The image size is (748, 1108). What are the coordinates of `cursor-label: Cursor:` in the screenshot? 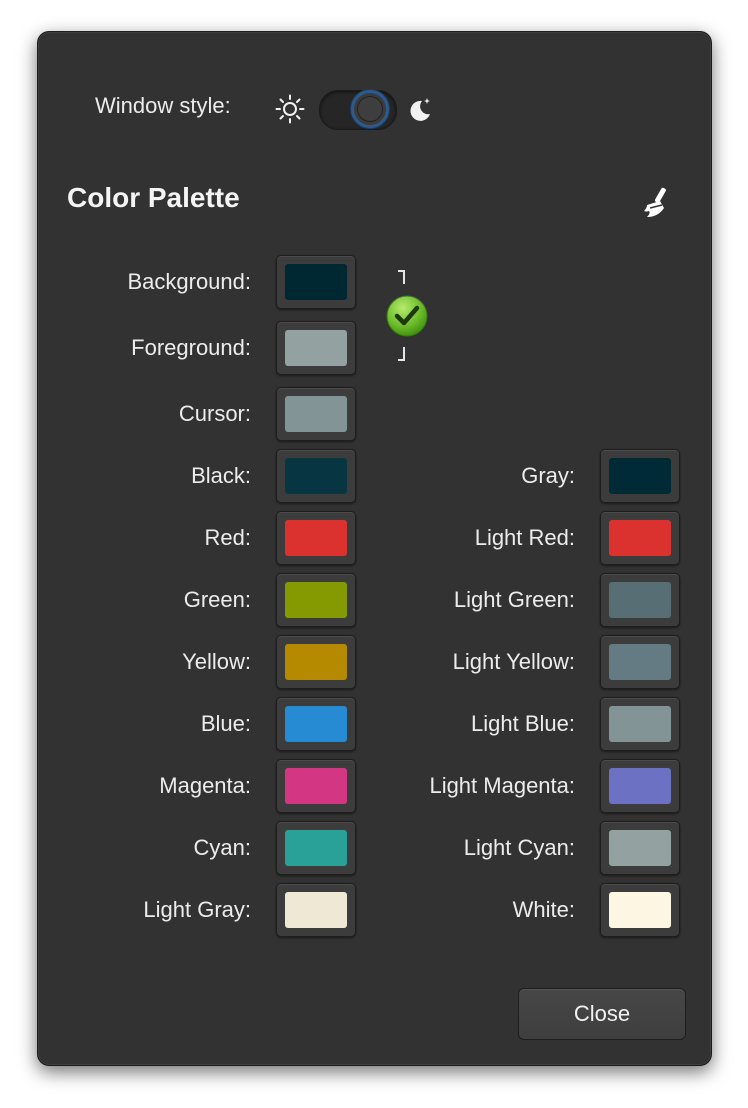 It's located at (214, 413).